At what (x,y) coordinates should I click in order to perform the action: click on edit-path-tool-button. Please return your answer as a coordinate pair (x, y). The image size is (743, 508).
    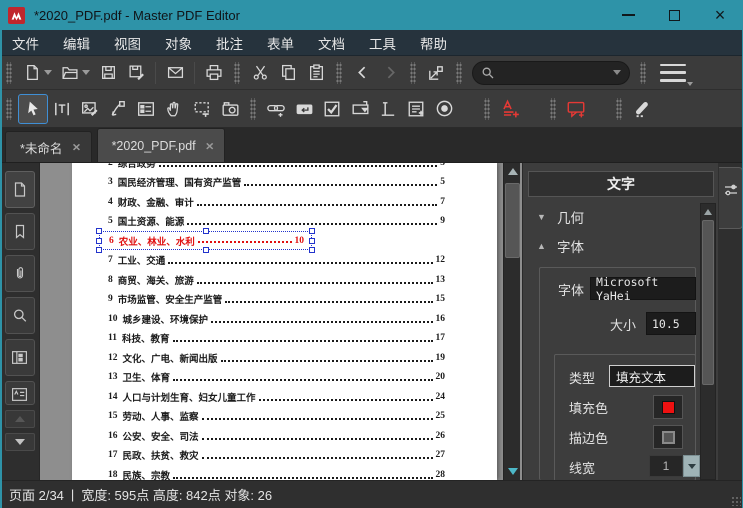
    Looking at the image, I should click on (118, 109).